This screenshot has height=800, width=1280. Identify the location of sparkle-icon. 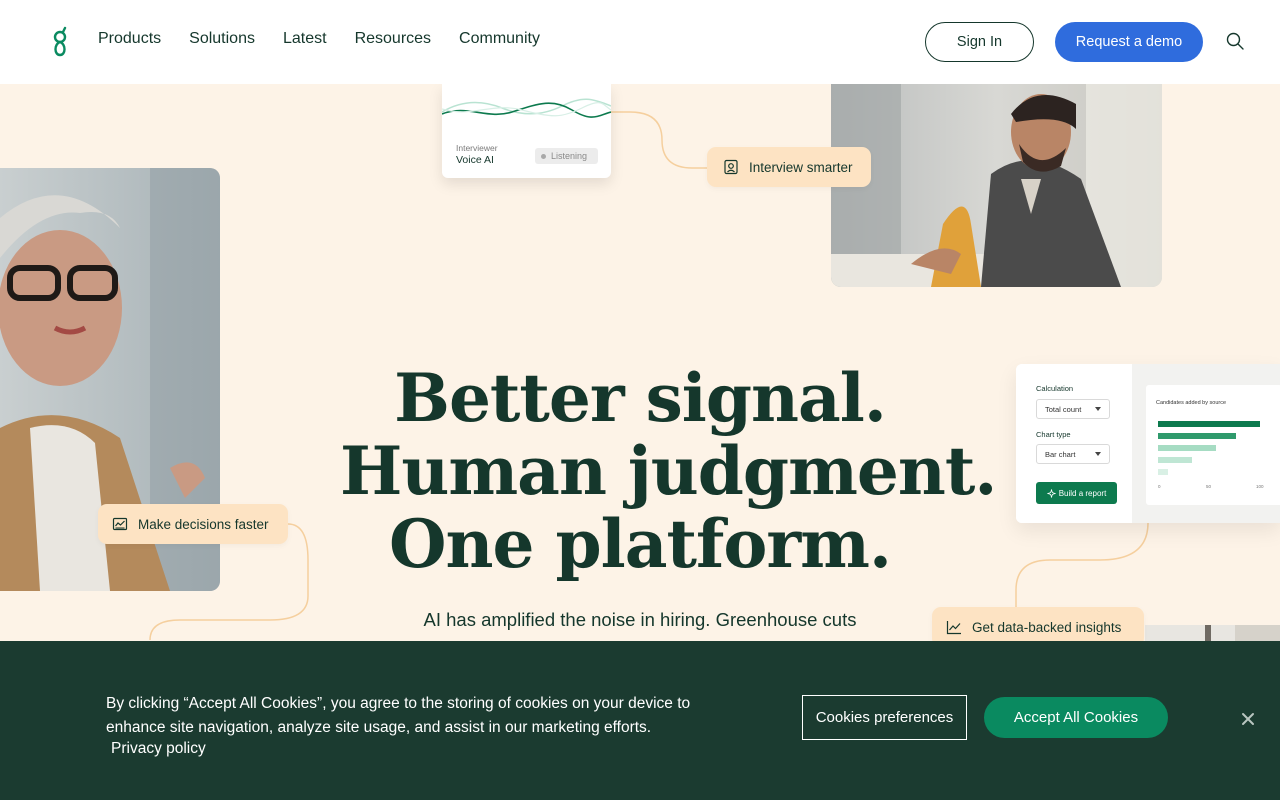
(1051, 493).